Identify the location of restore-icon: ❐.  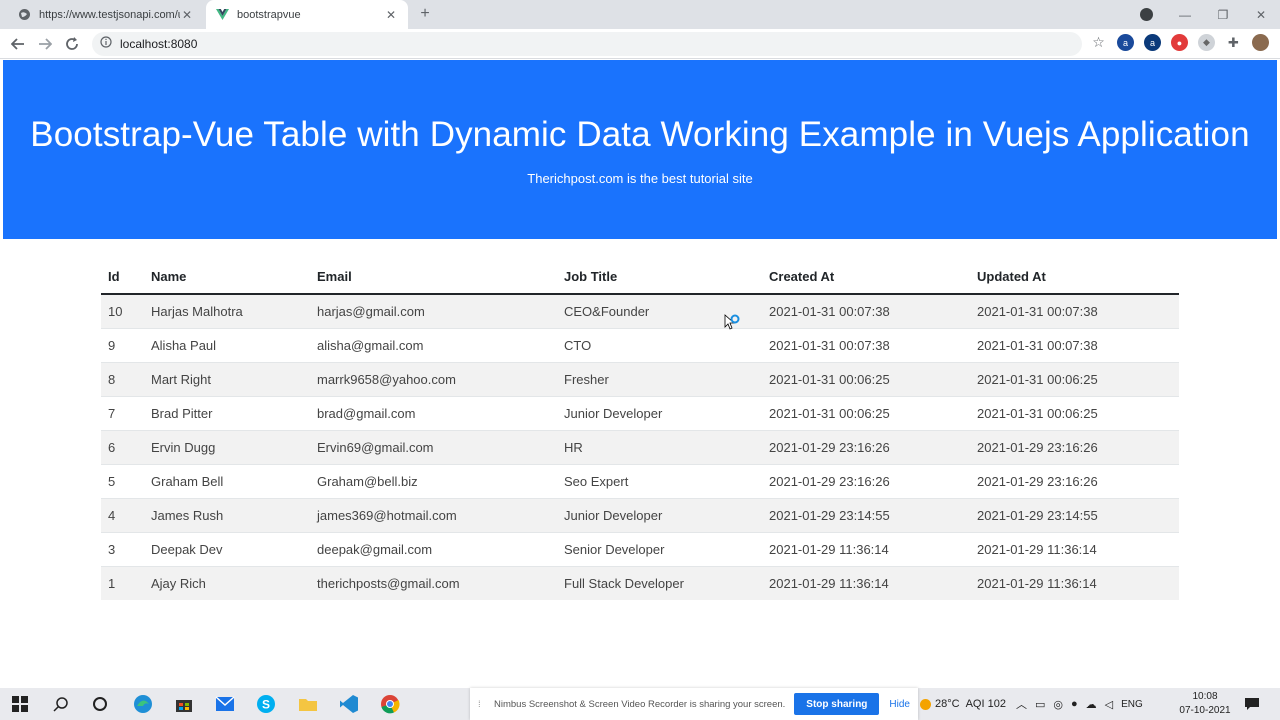
(1223, 14).